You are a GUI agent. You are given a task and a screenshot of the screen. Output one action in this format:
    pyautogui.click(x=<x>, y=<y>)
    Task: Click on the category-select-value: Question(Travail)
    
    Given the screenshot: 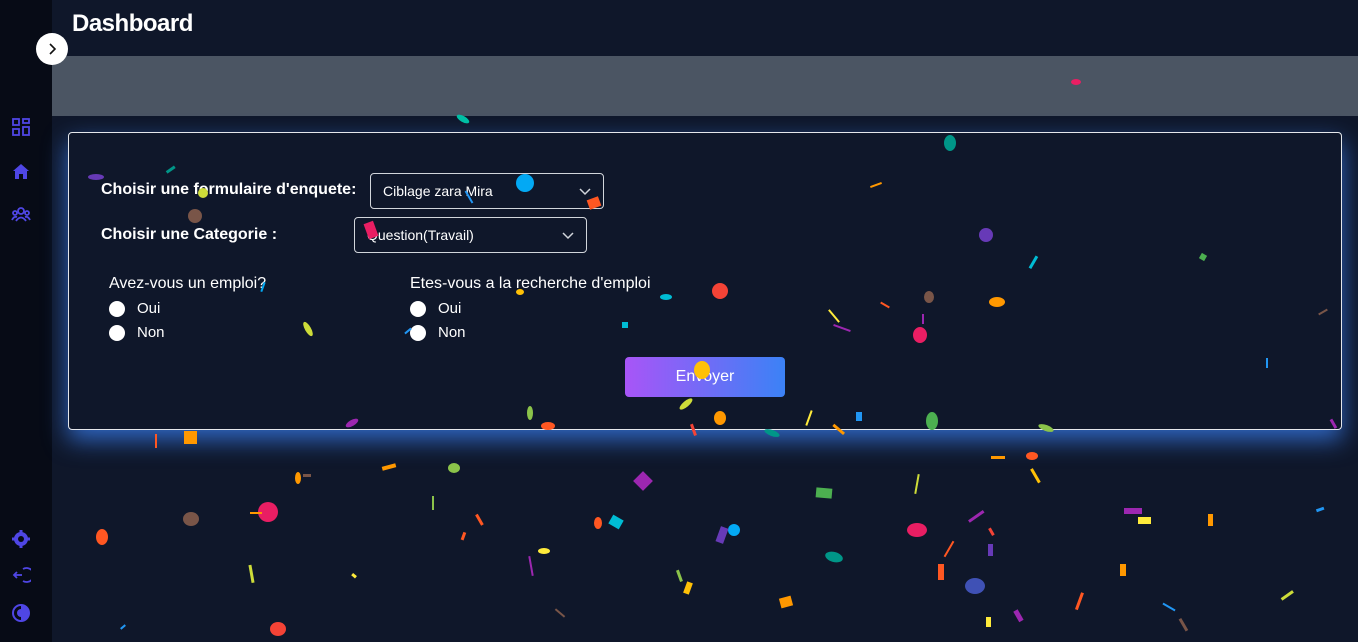 What is the action you would take?
    pyautogui.click(x=420, y=235)
    